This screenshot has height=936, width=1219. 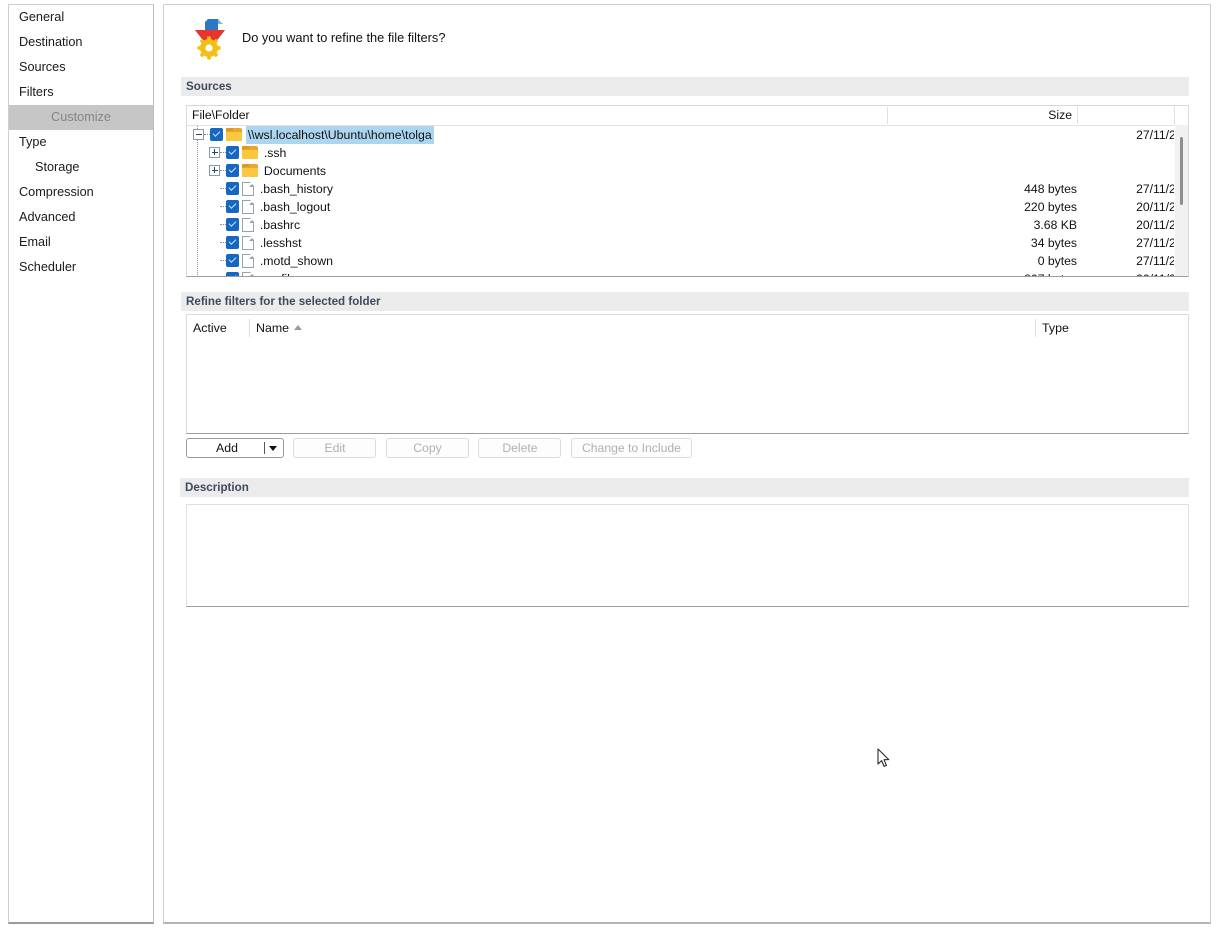 What do you see at coordinates (81, 17) in the screenshot?
I see `sidebar-item-general: General` at bounding box center [81, 17].